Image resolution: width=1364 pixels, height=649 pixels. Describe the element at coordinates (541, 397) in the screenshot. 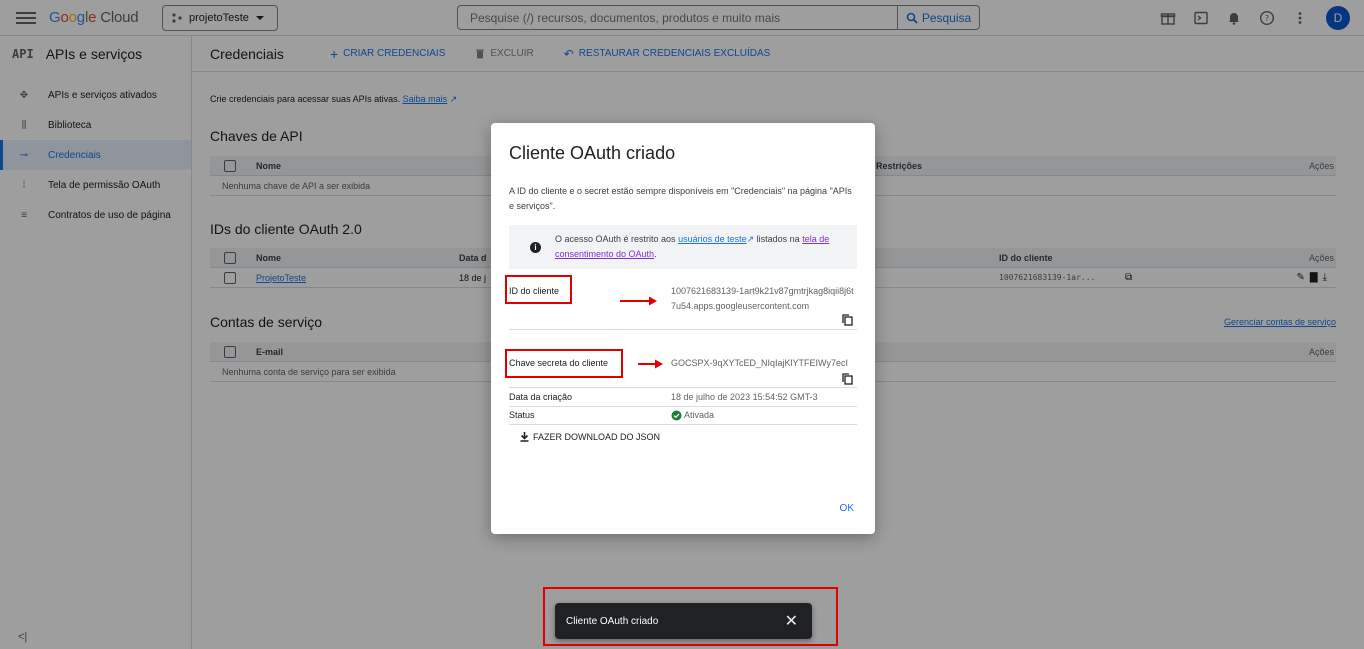

I see `creation-date-label: Data da criação` at that location.